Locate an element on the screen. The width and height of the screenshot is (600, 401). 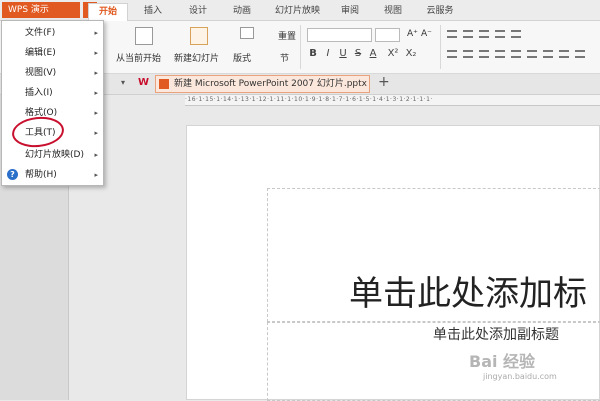
font-color-button: A is located at coordinates (373, 53).